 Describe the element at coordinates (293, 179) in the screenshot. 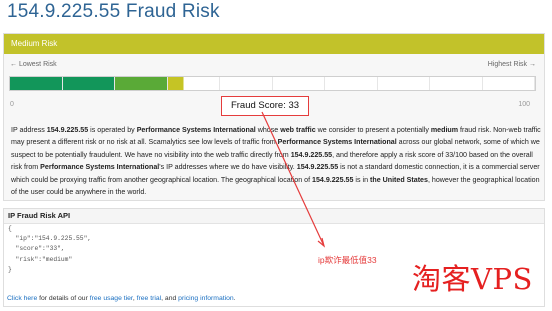

I see `annotation-line` at that location.